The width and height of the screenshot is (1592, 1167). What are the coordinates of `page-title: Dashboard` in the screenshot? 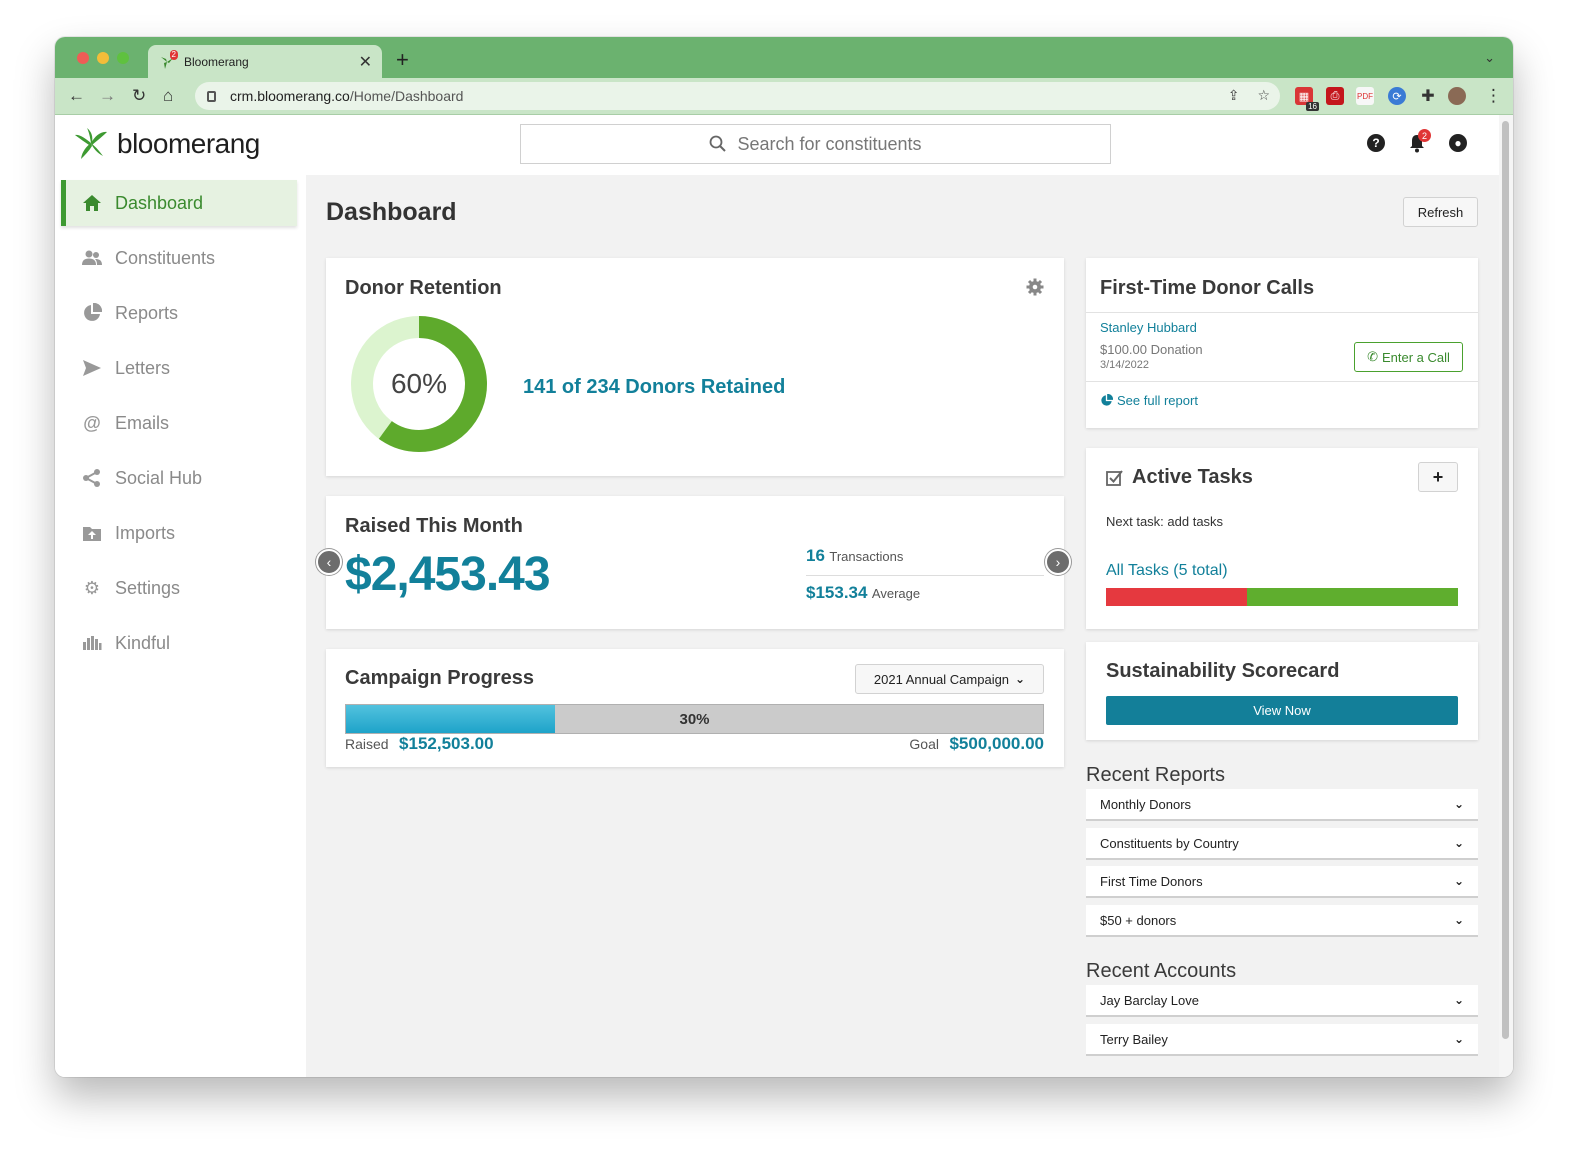 It's located at (391, 212).